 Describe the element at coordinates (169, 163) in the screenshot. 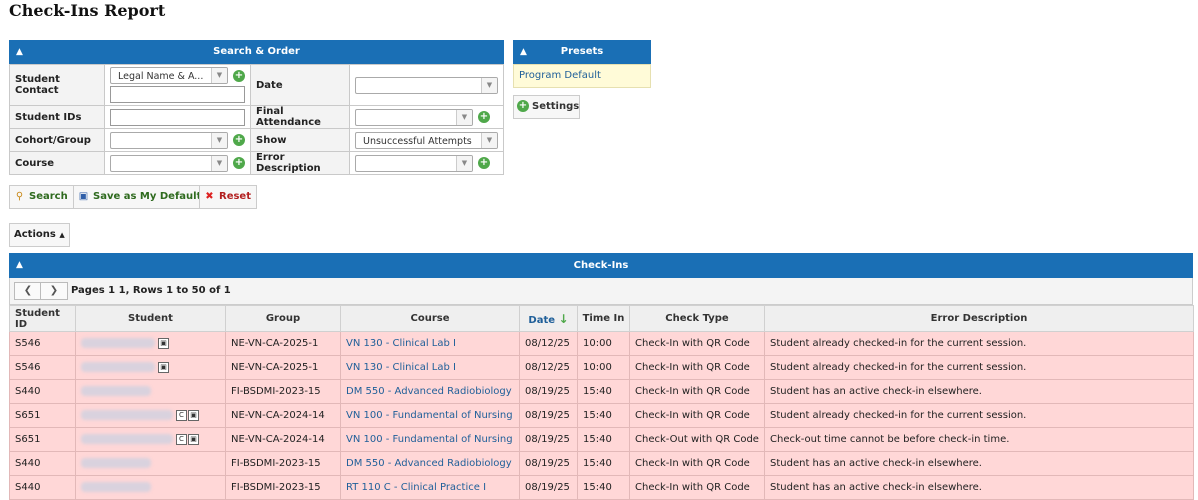

I see `course-select: ▼` at that location.